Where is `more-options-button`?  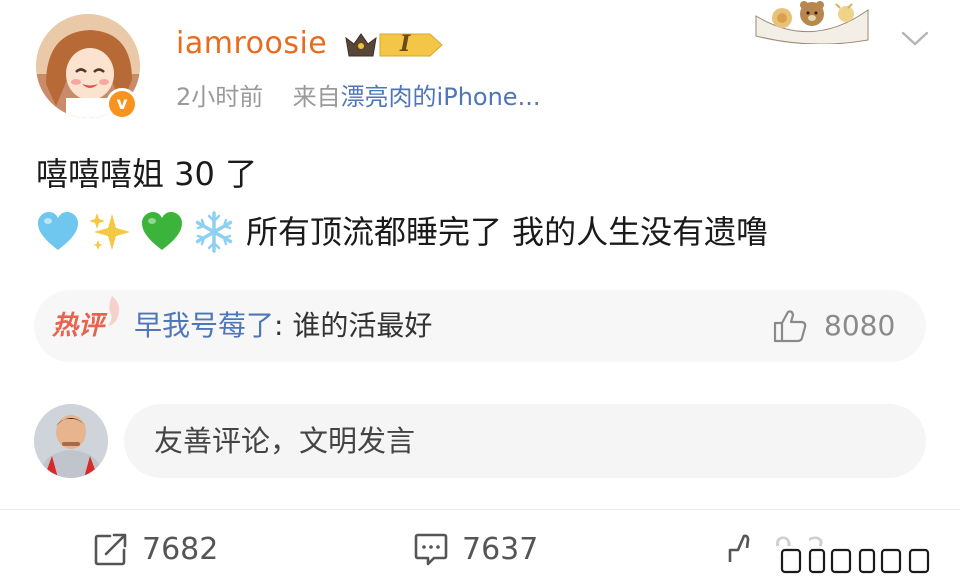
more-options-button is located at coordinates (915, 38).